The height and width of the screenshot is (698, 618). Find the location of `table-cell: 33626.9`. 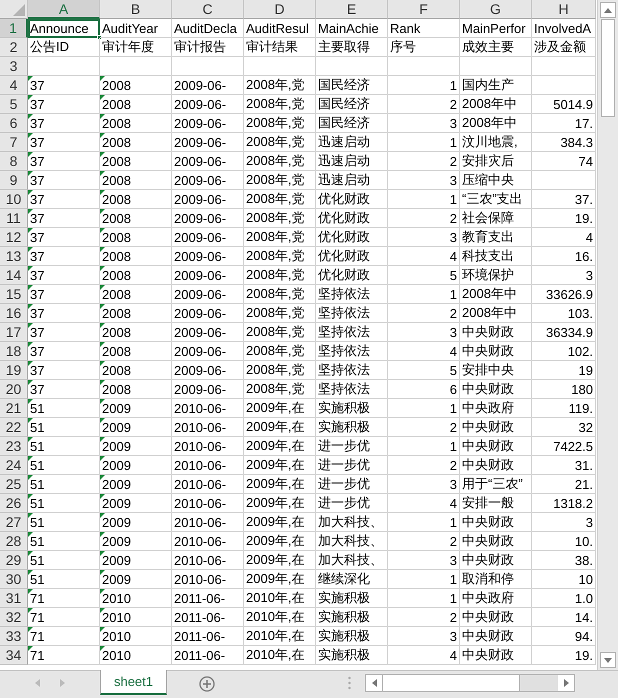

table-cell: 33626.9 is located at coordinates (564, 294).